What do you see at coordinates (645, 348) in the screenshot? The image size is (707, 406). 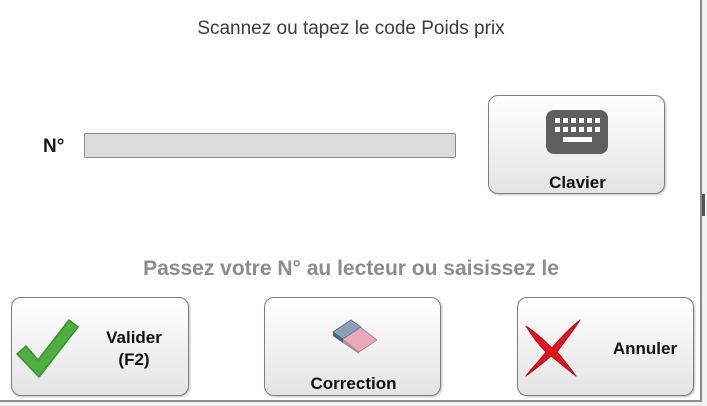 I see `cancel-button-label: Annuler` at bounding box center [645, 348].